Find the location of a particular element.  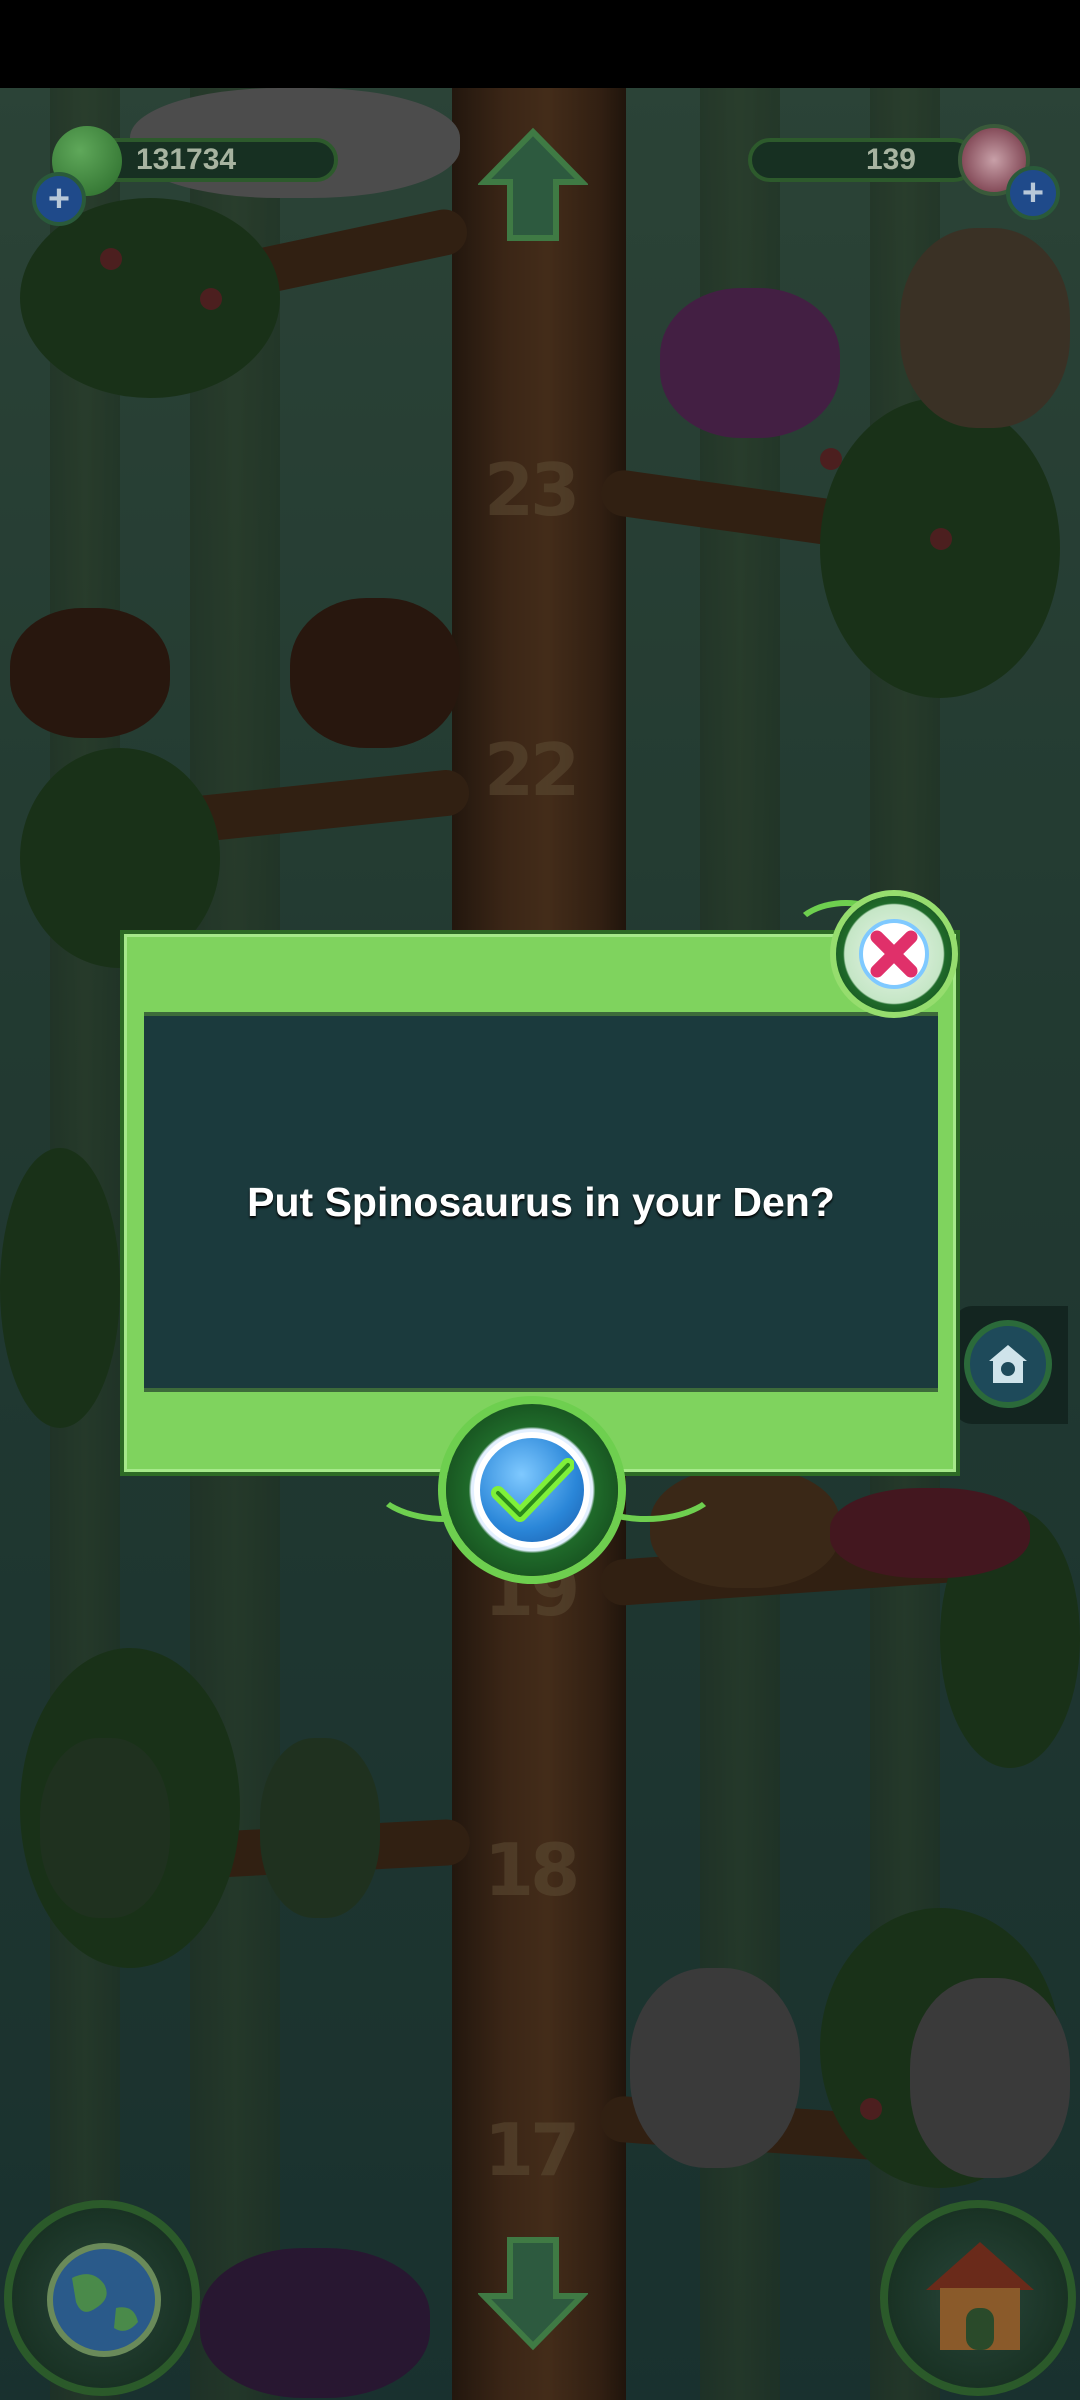

confirm-button is located at coordinates (532, 1490).